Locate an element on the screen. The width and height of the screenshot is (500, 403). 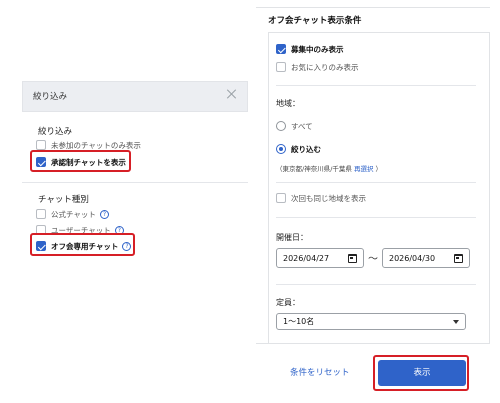
date-from-value: 2026/04/27 is located at coordinates (306, 258).